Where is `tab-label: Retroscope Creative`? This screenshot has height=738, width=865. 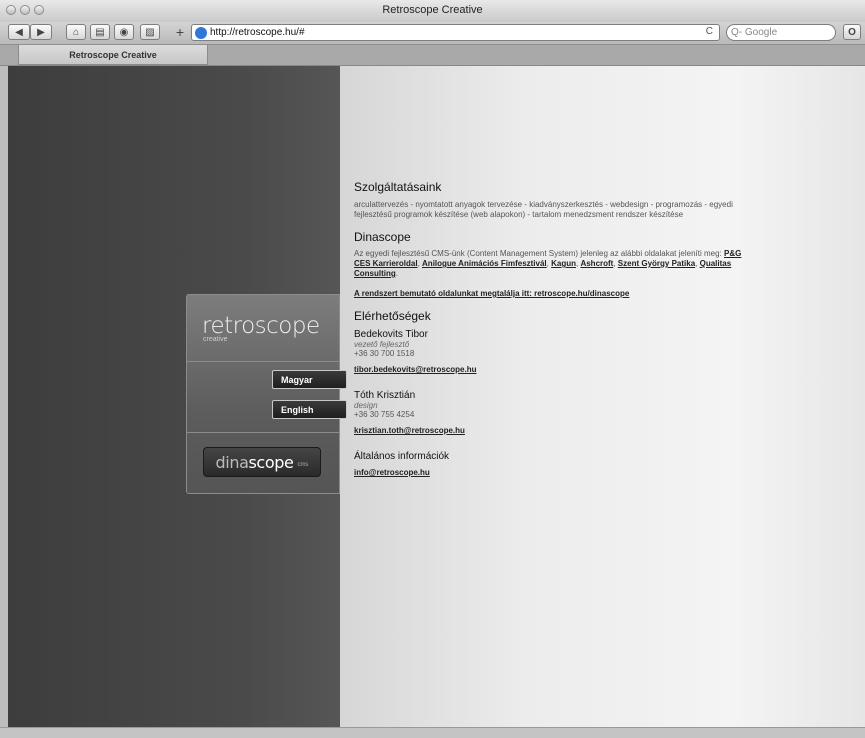
tab-label: Retroscope Creative is located at coordinates (113, 54).